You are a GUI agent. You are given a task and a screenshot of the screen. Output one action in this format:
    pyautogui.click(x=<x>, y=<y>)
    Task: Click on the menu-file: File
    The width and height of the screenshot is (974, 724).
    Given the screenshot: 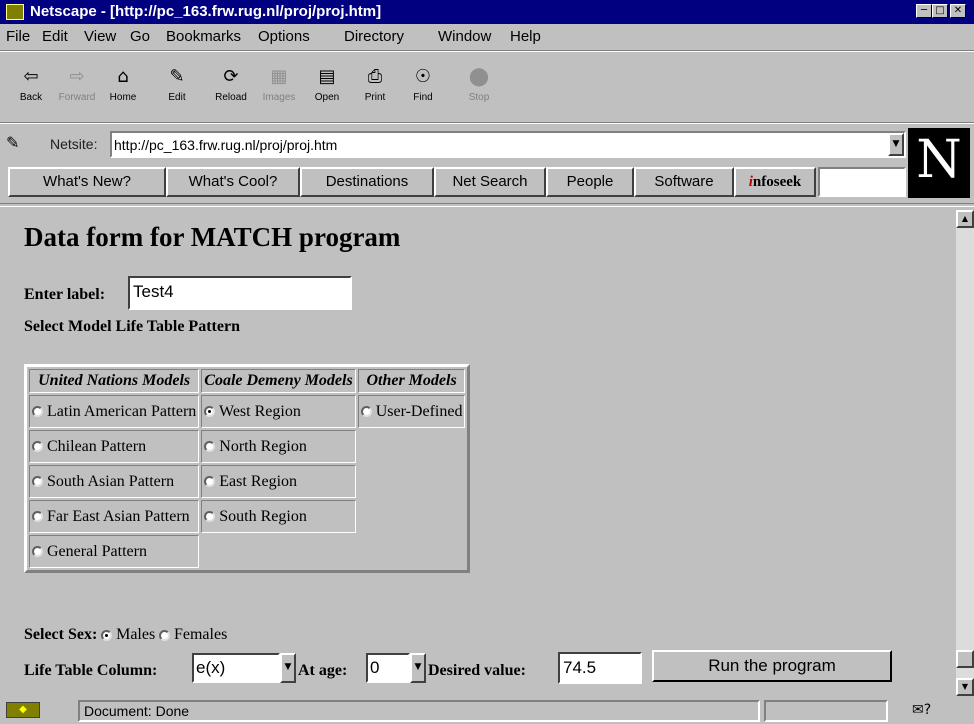 What is the action you would take?
    pyautogui.click(x=18, y=36)
    